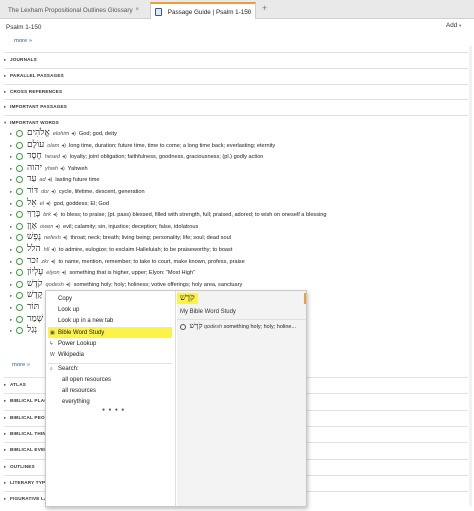 The height and width of the screenshot is (511, 474). I want to click on scrollbar, so click(470, 276).